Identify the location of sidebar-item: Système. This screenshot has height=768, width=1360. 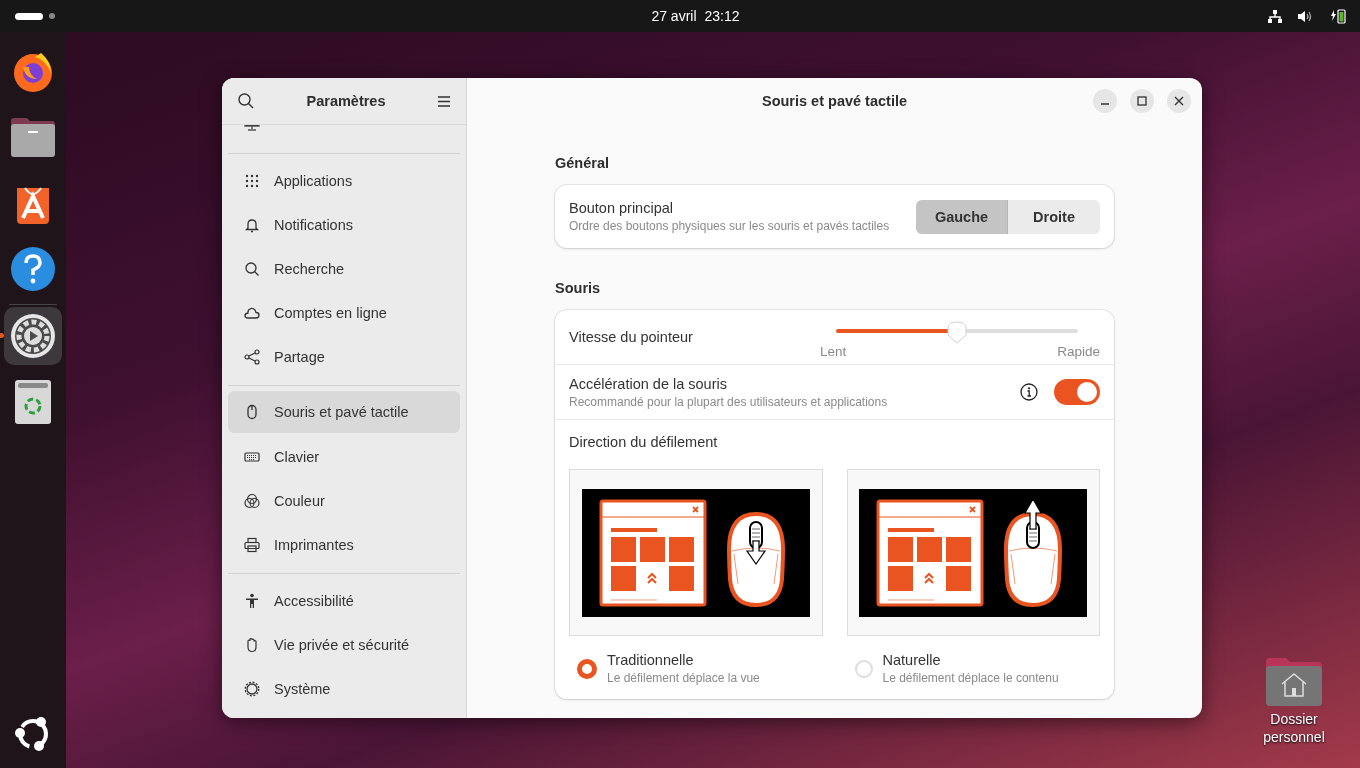
(344, 689).